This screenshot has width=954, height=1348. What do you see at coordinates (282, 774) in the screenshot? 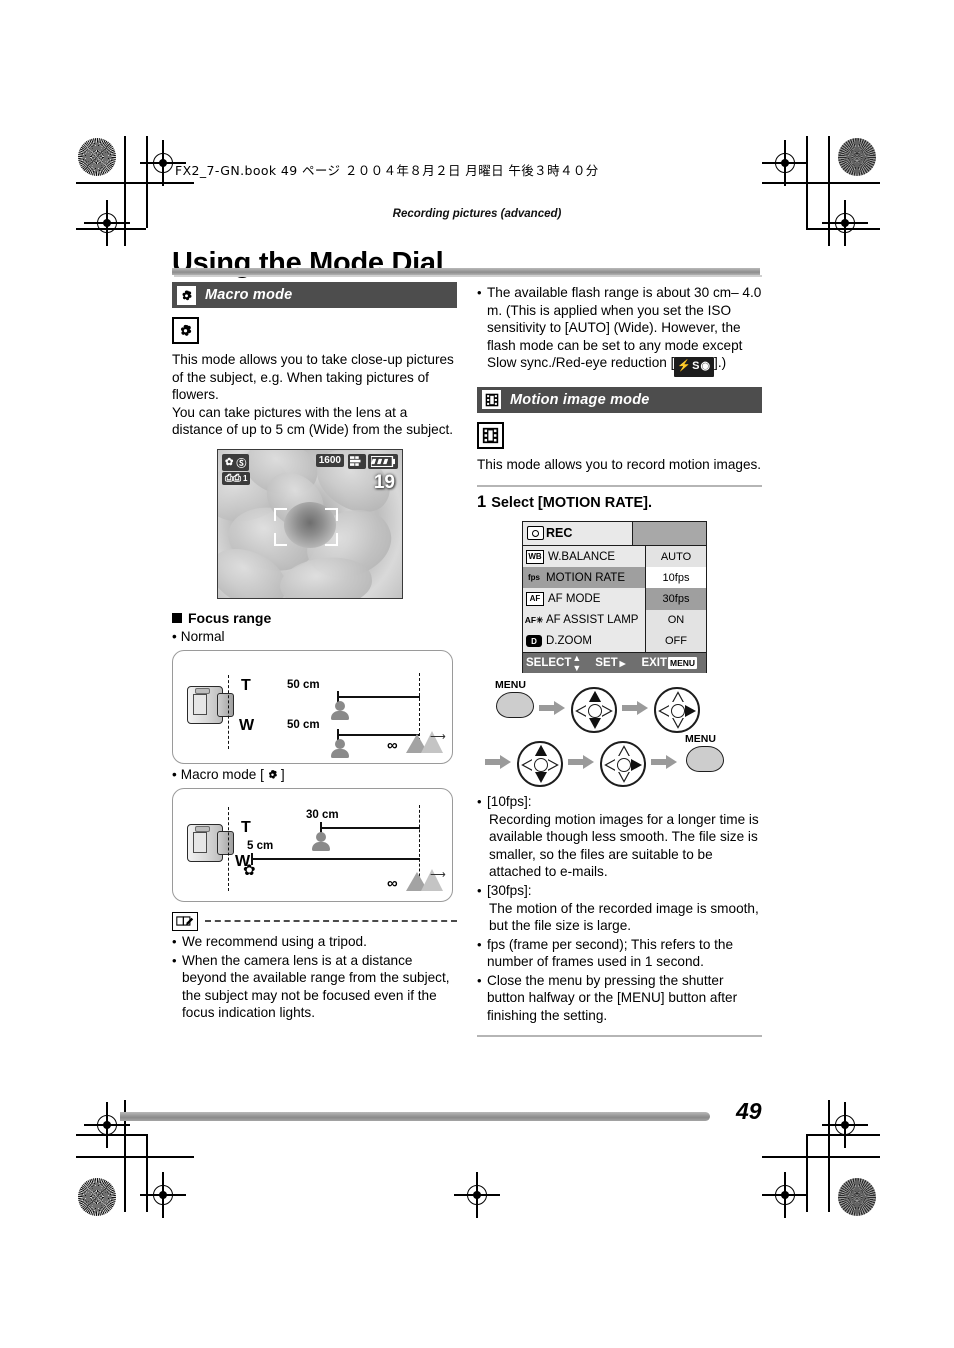
I see `macro-mode-label-end: ]` at bounding box center [282, 774].